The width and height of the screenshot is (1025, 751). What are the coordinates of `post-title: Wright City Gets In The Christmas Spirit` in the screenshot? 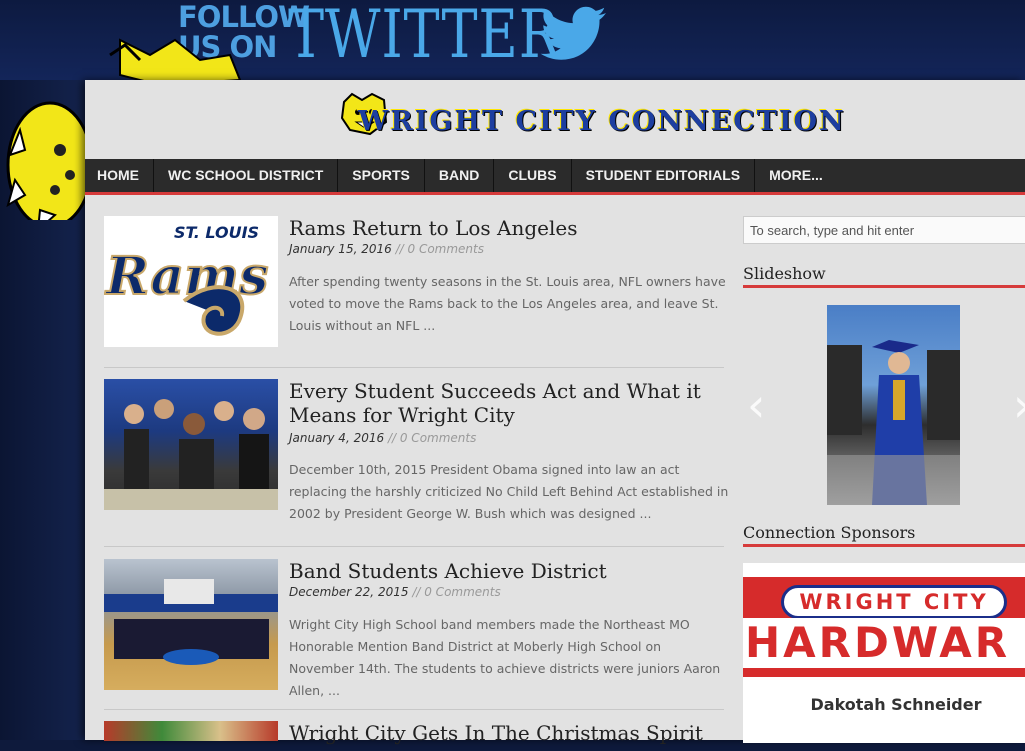 It's located at (509, 733).